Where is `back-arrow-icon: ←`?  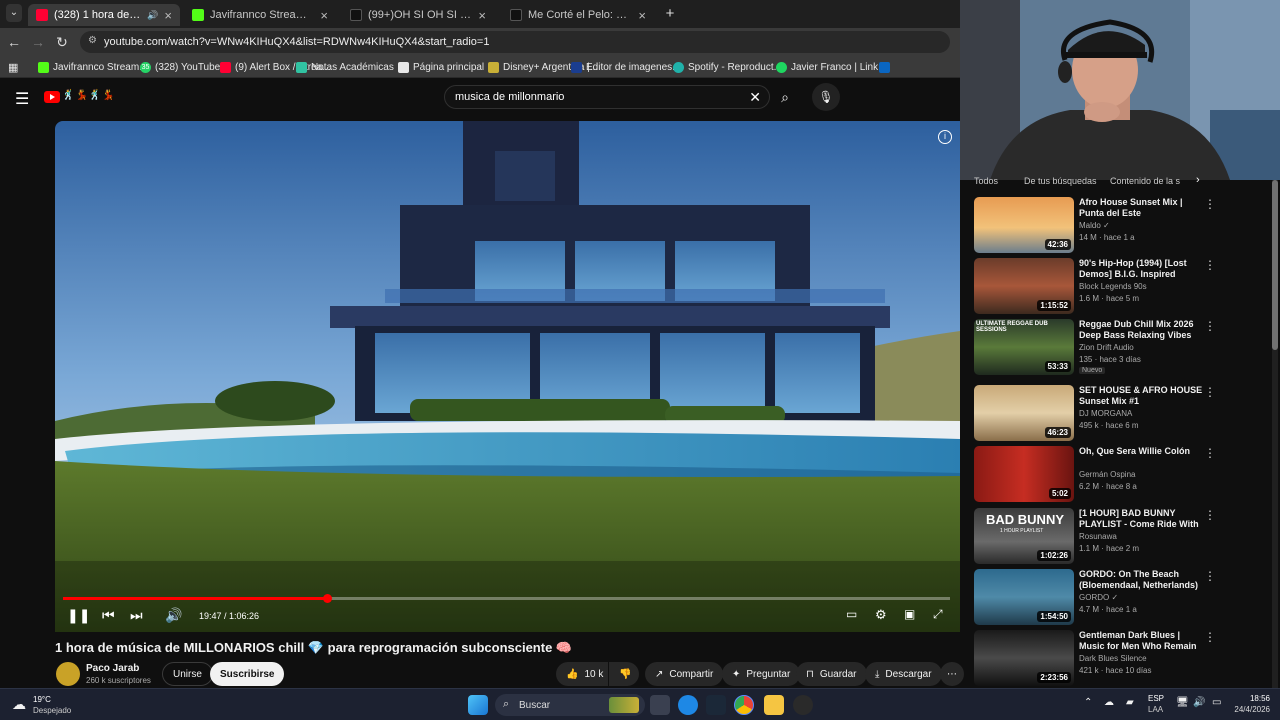
back-arrow-icon: ← is located at coordinates (14, 42).